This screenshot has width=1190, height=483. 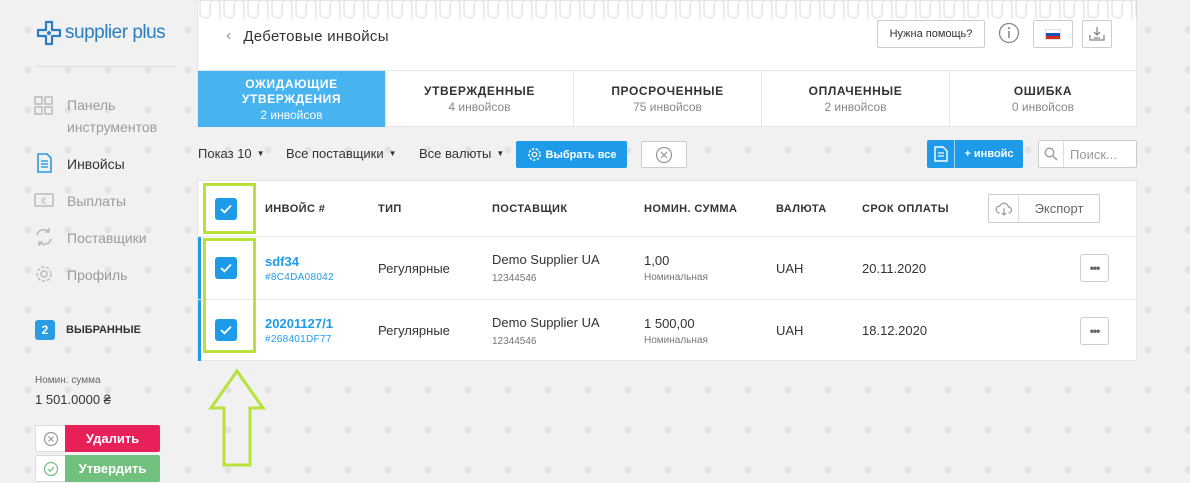 What do you see at coordinates (103, 330) in the screenshot?
I see `selected-label: ВЫБРАННЫЕ` at bounding box center [103, 330].